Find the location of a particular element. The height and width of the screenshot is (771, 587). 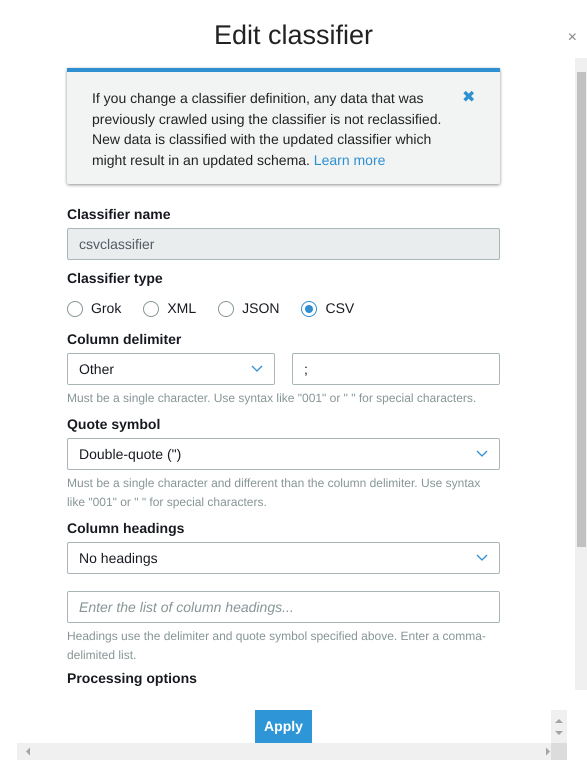

radio-option: Grok is located at coordinates (94, 308).